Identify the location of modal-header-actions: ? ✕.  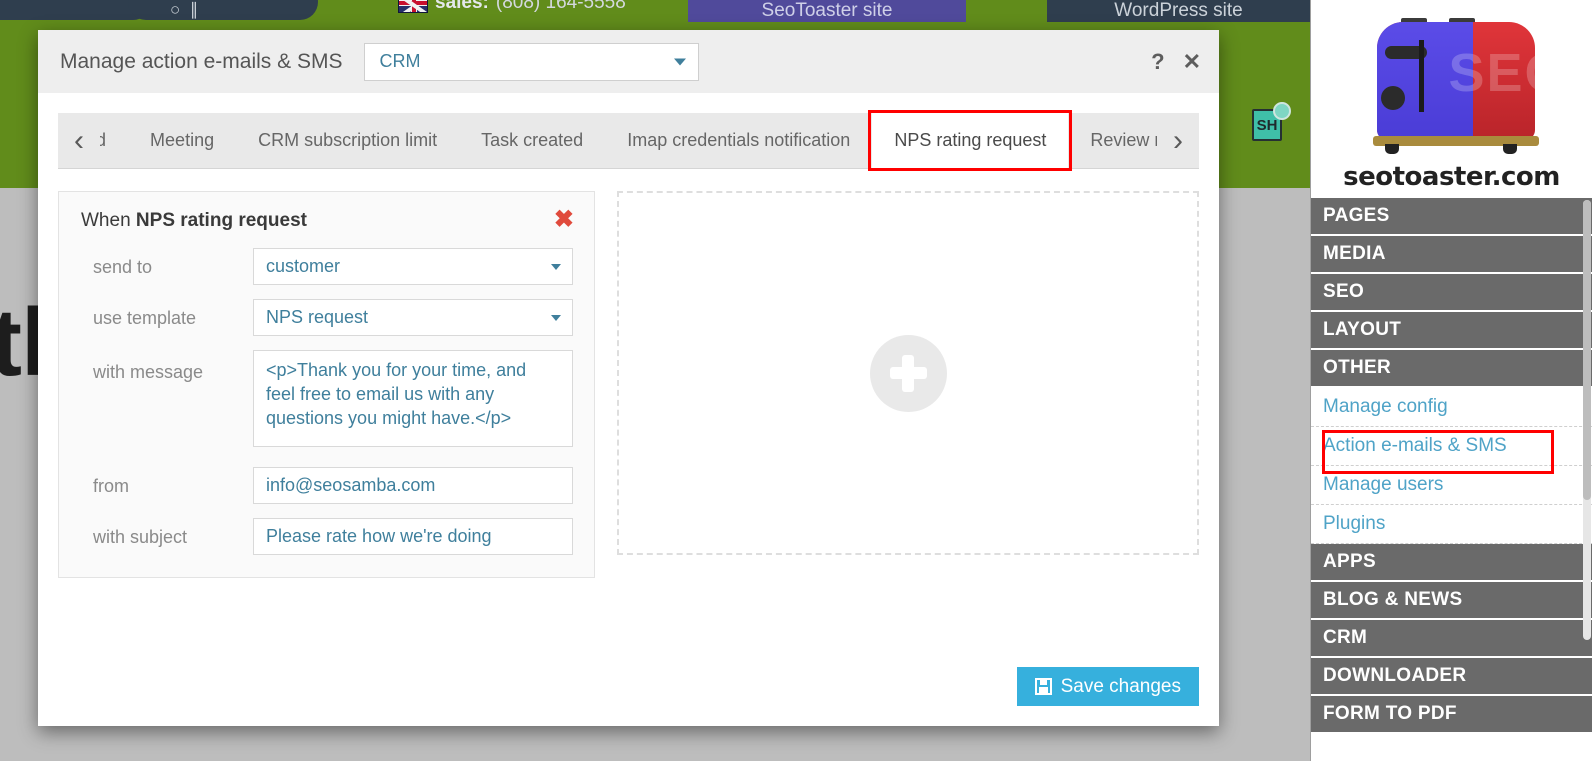
(1176, 61).